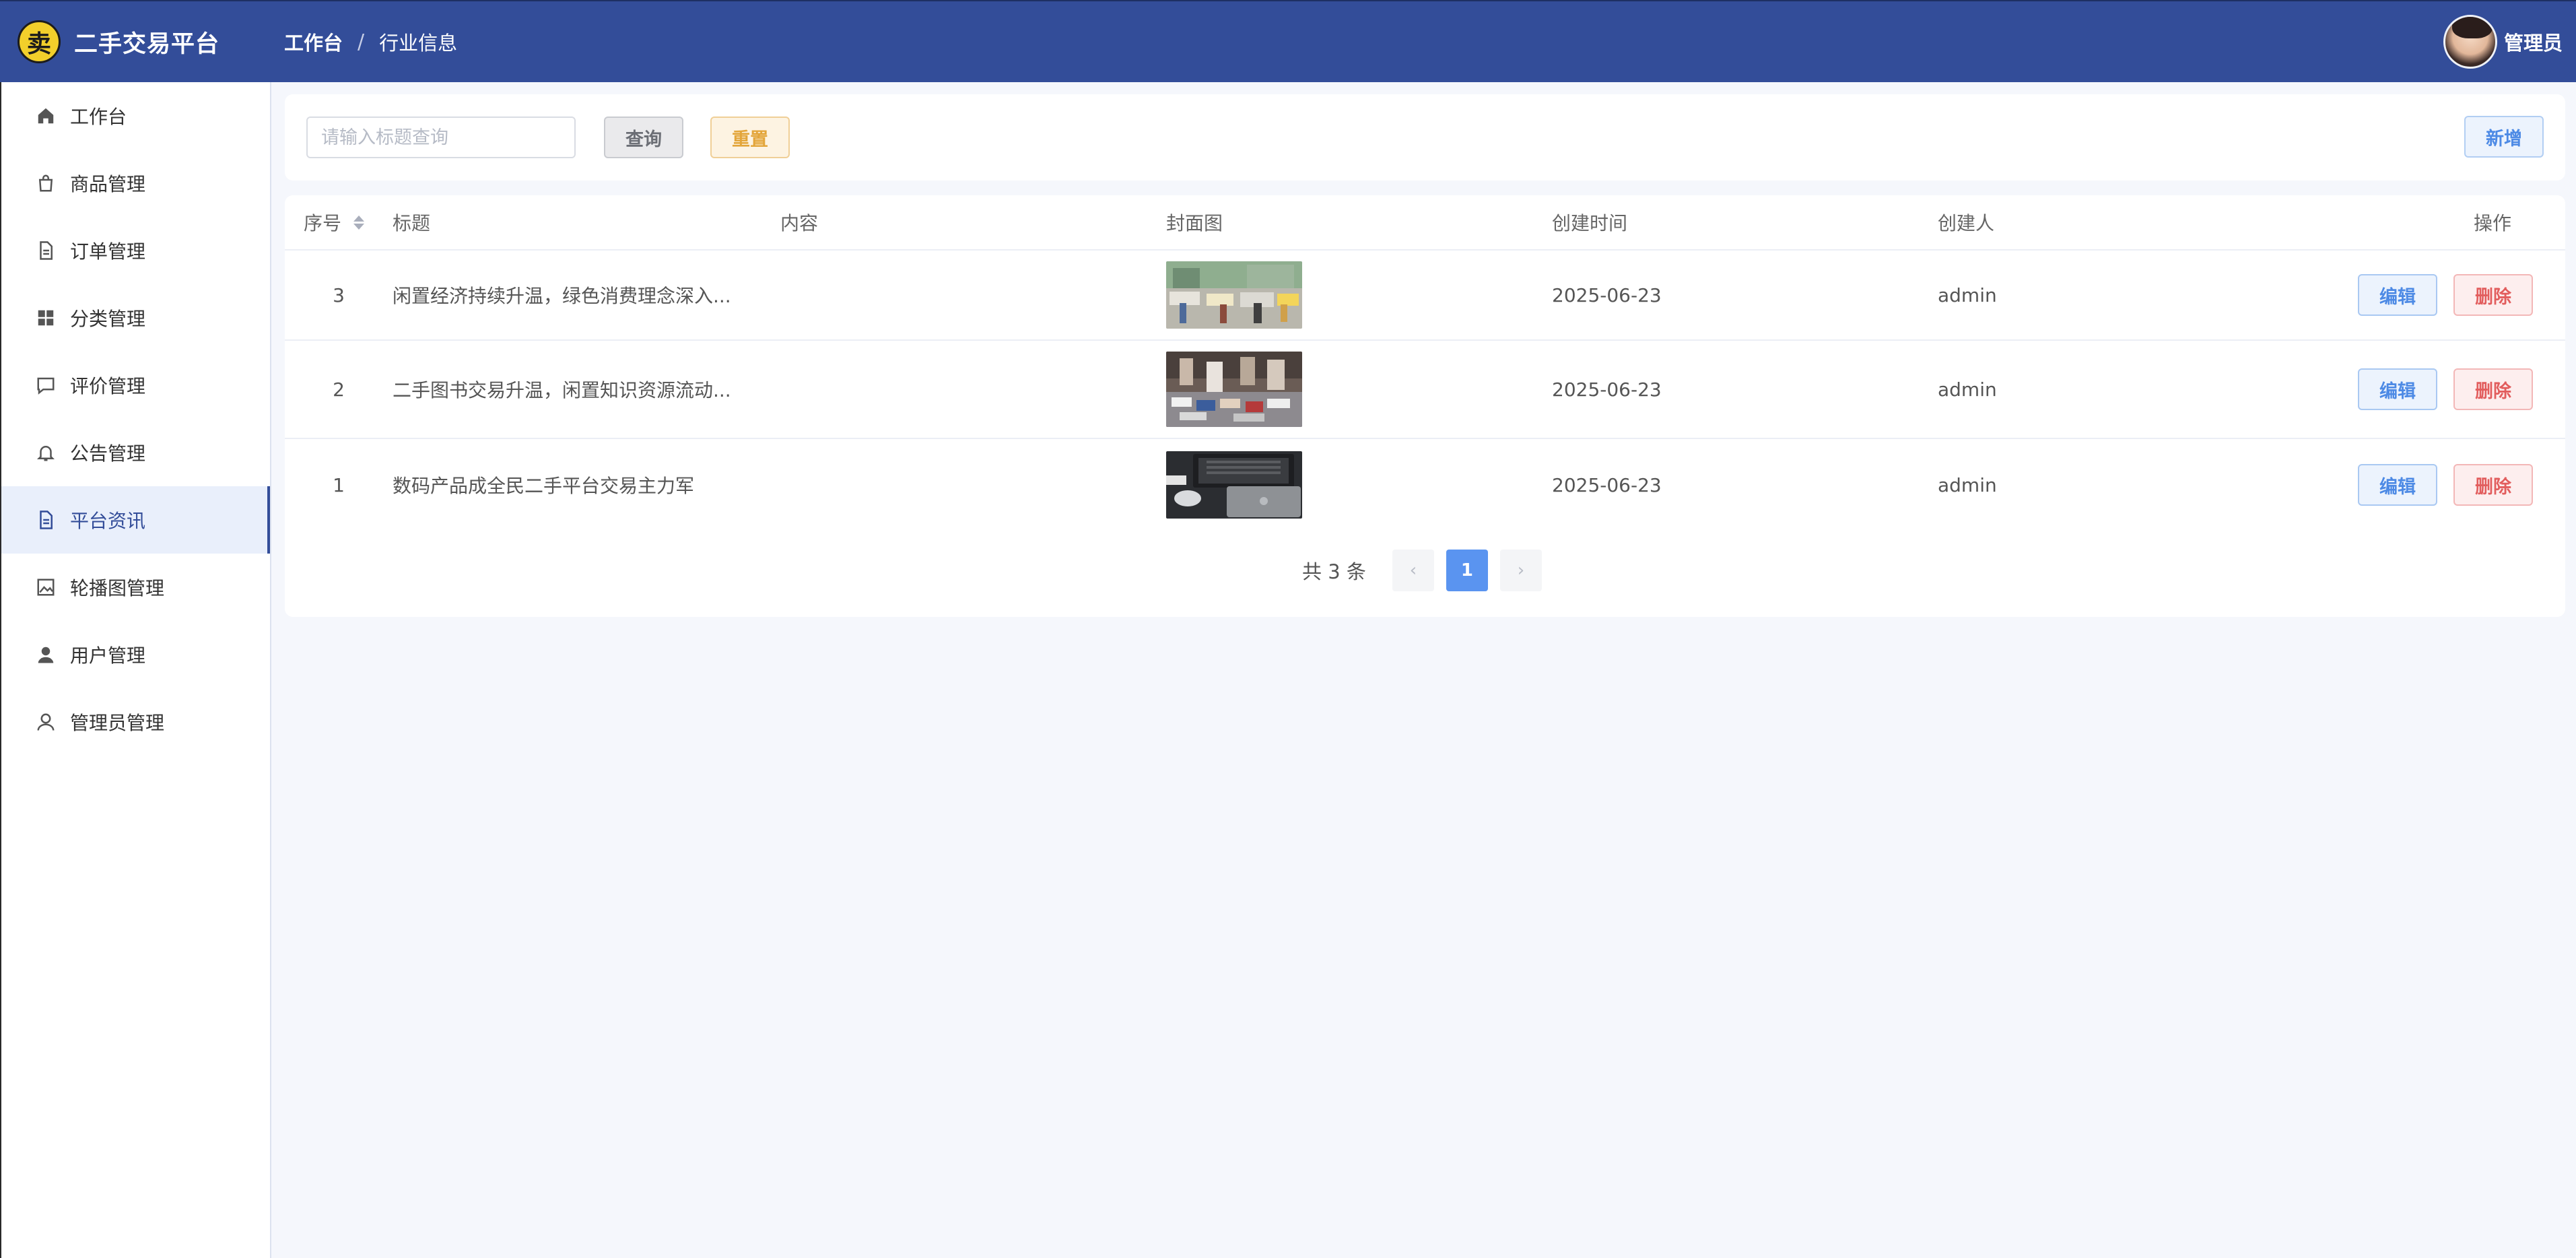 The width and height of the screenshot is (2576, 1258). I want to click on sidebar-item-announcements: 公告管理, so click(135, 452).